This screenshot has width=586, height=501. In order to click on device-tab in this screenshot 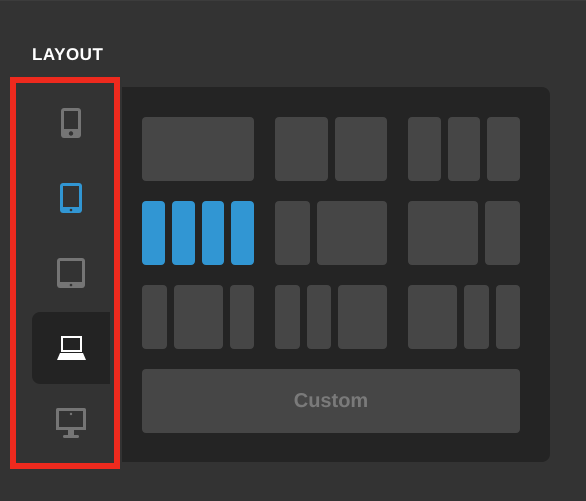, I will do `click(71, 348)`.